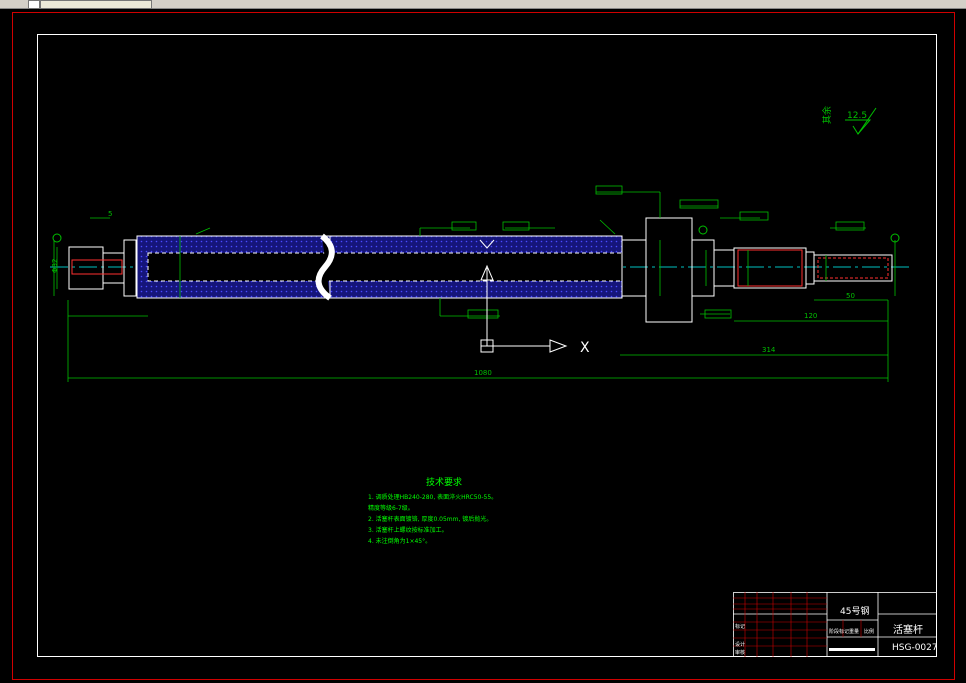 This screenshot has width=966, height=683. What do you see at coordinates (810, 316) in the screenshot?
I see `dim-span-120: 120` at bounding box center [810, 316].